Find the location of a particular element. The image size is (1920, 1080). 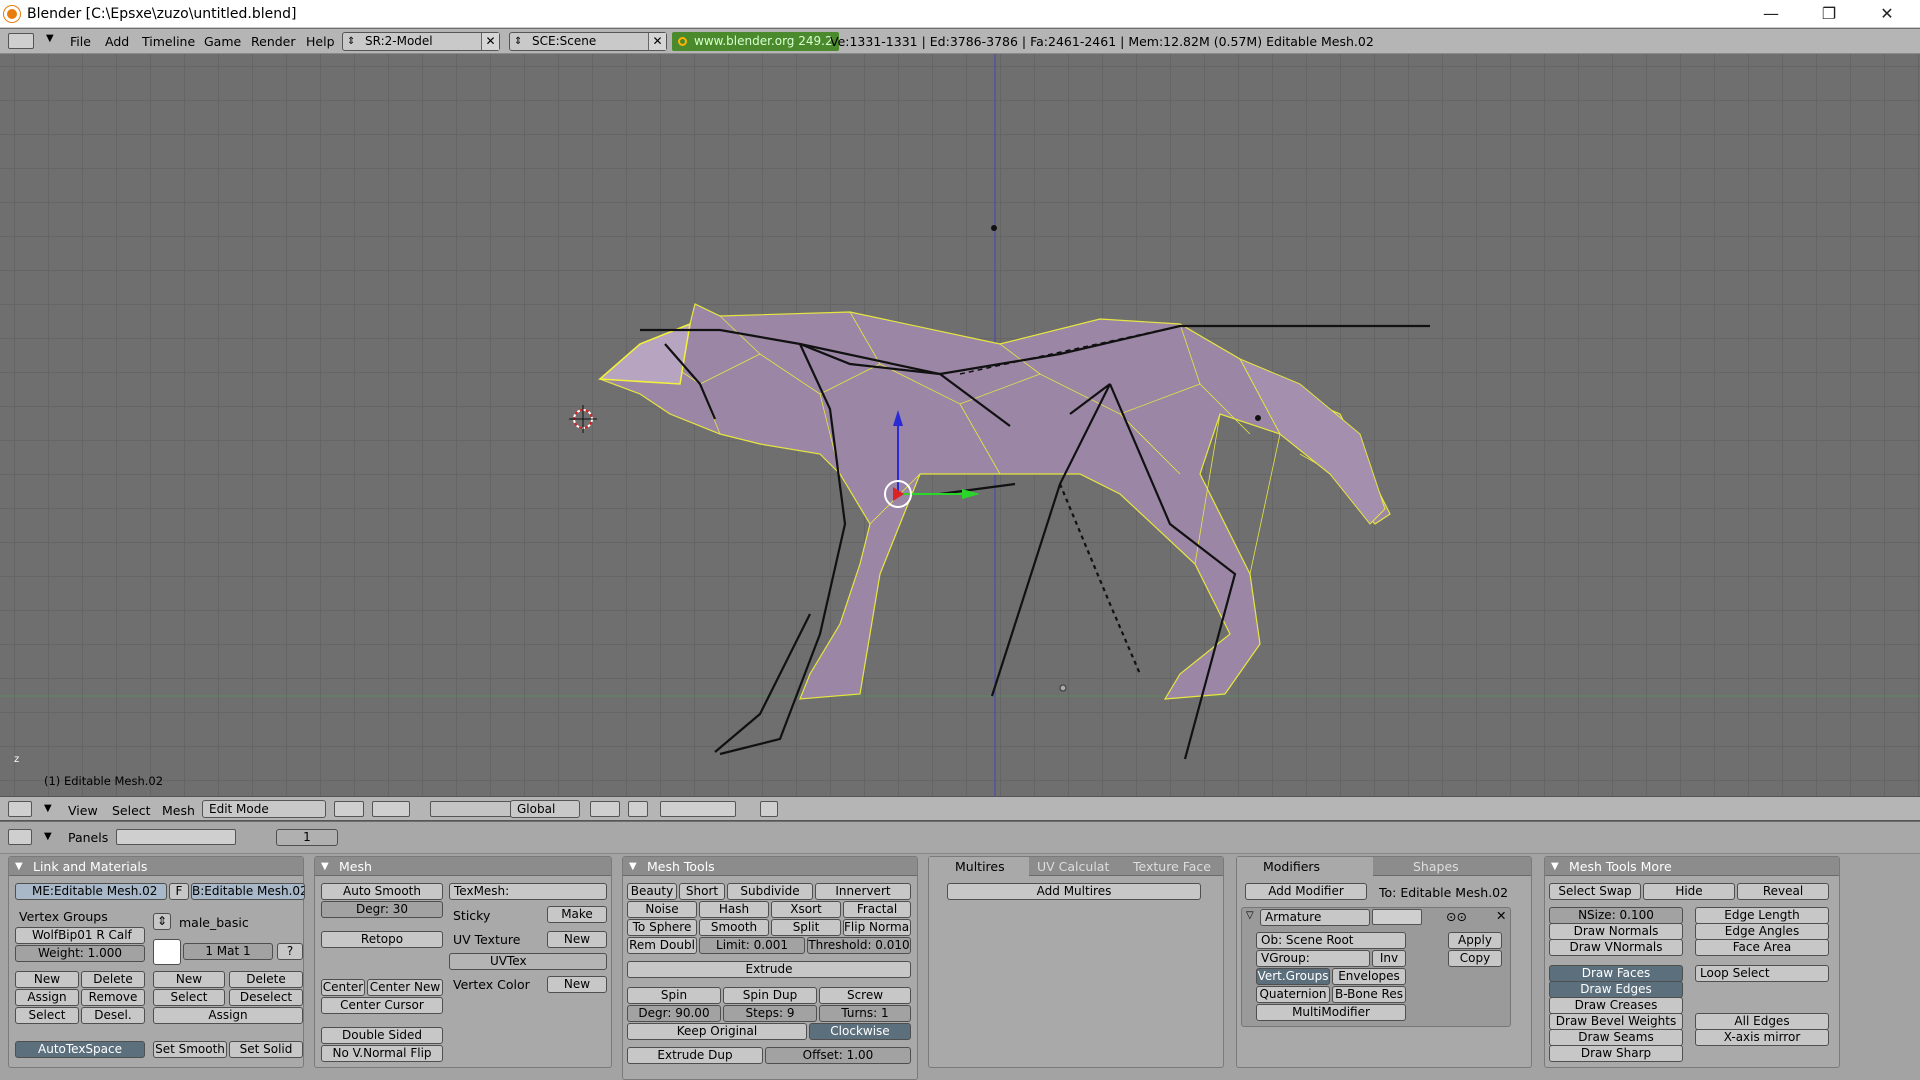

view3d-window-type-icon is located at coordinates (20, 809).